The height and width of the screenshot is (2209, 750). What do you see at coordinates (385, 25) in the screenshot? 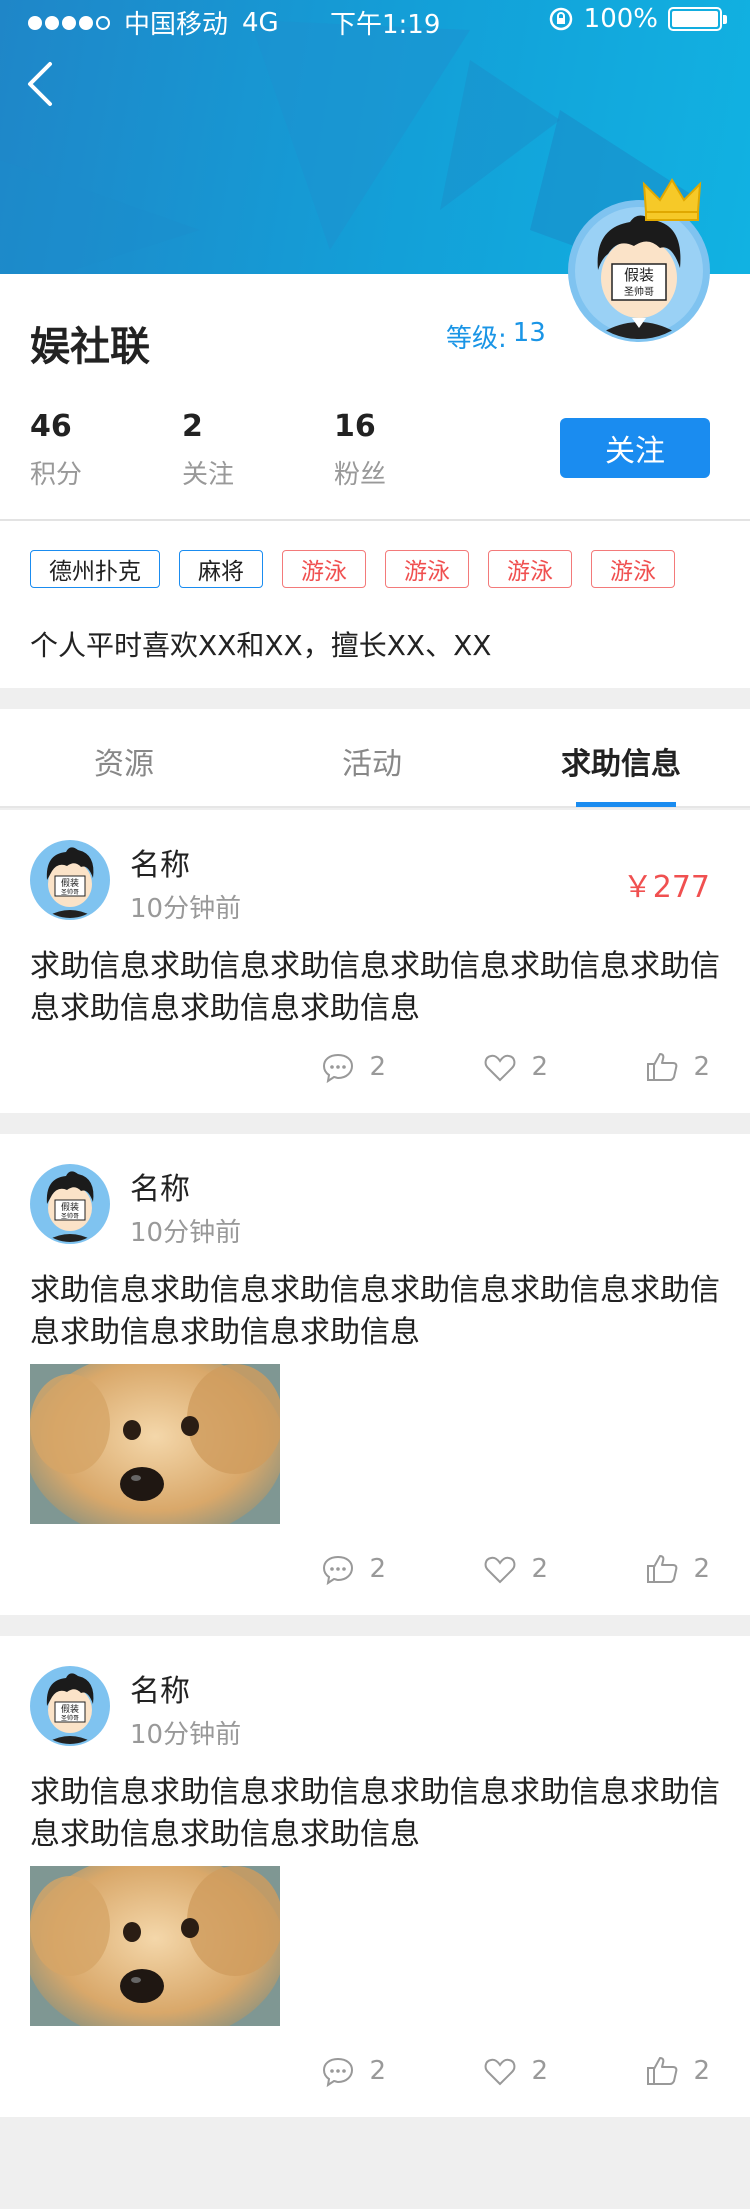
I see `clock: 下午1:19` at bounding box center [385, 25].